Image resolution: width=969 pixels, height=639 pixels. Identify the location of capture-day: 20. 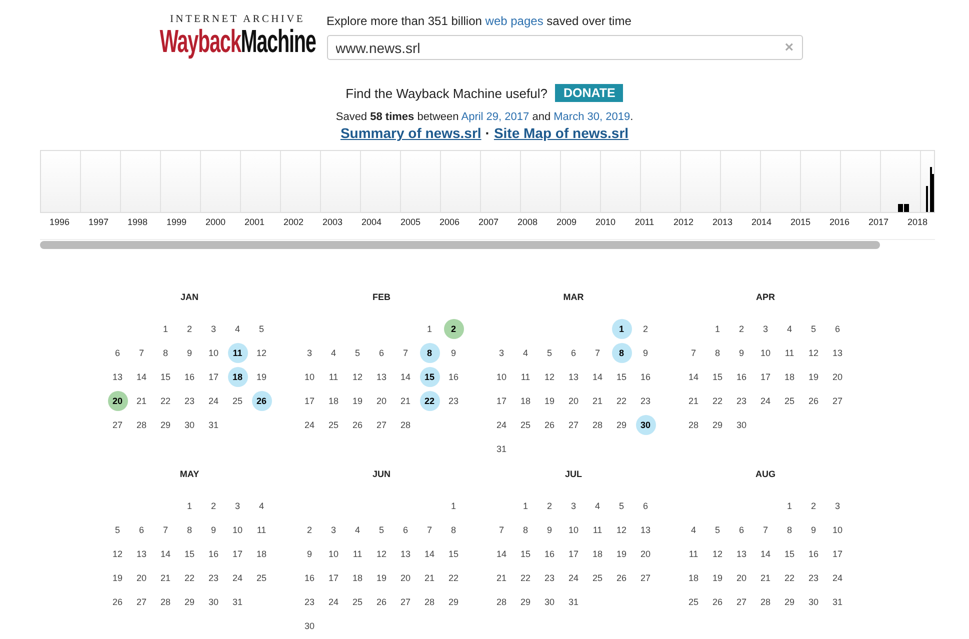
(118, 401).